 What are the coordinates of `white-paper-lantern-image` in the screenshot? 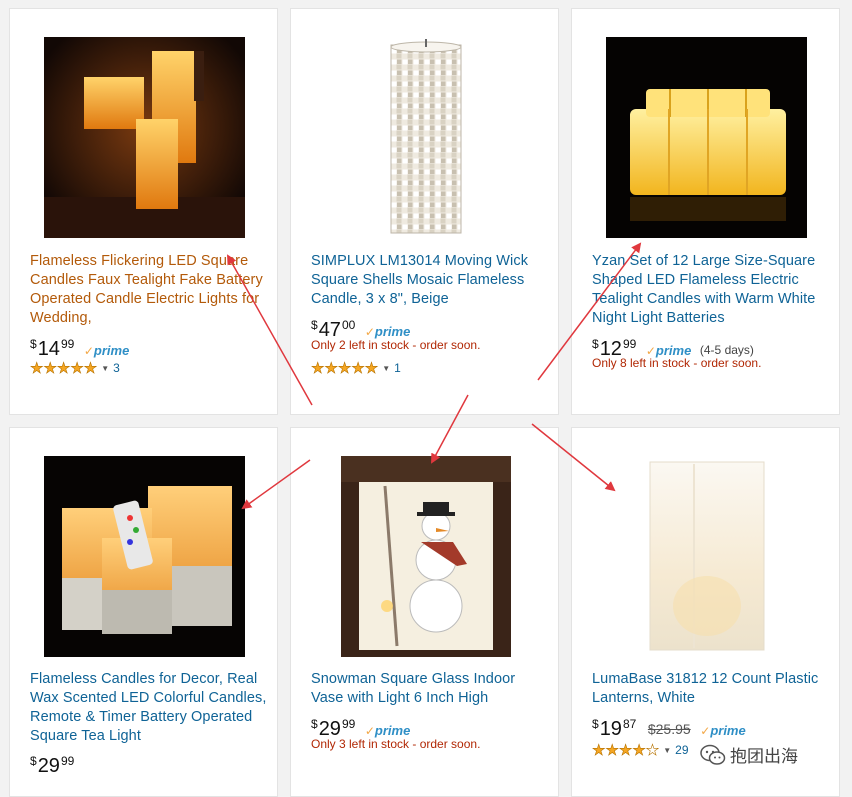 It's located at (707, 556).